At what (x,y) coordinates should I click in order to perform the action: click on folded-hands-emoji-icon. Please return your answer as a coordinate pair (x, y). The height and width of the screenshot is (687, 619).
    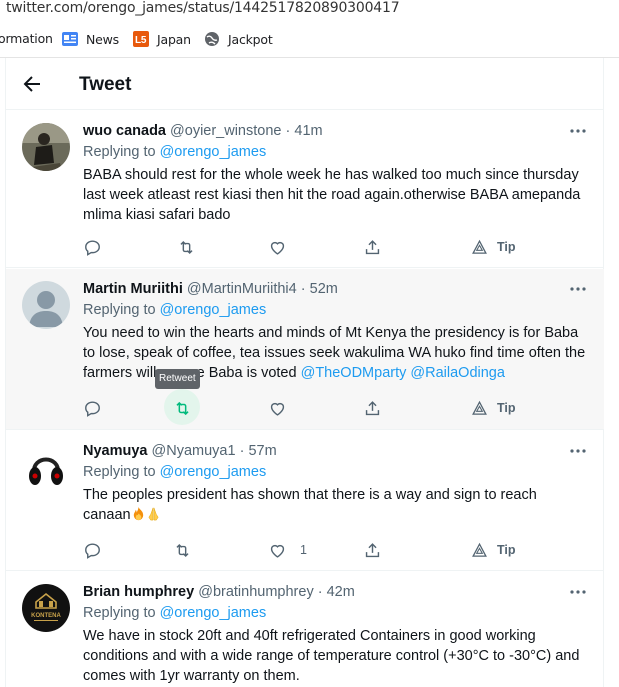
    Looking at the image, I should click on (153, 514).